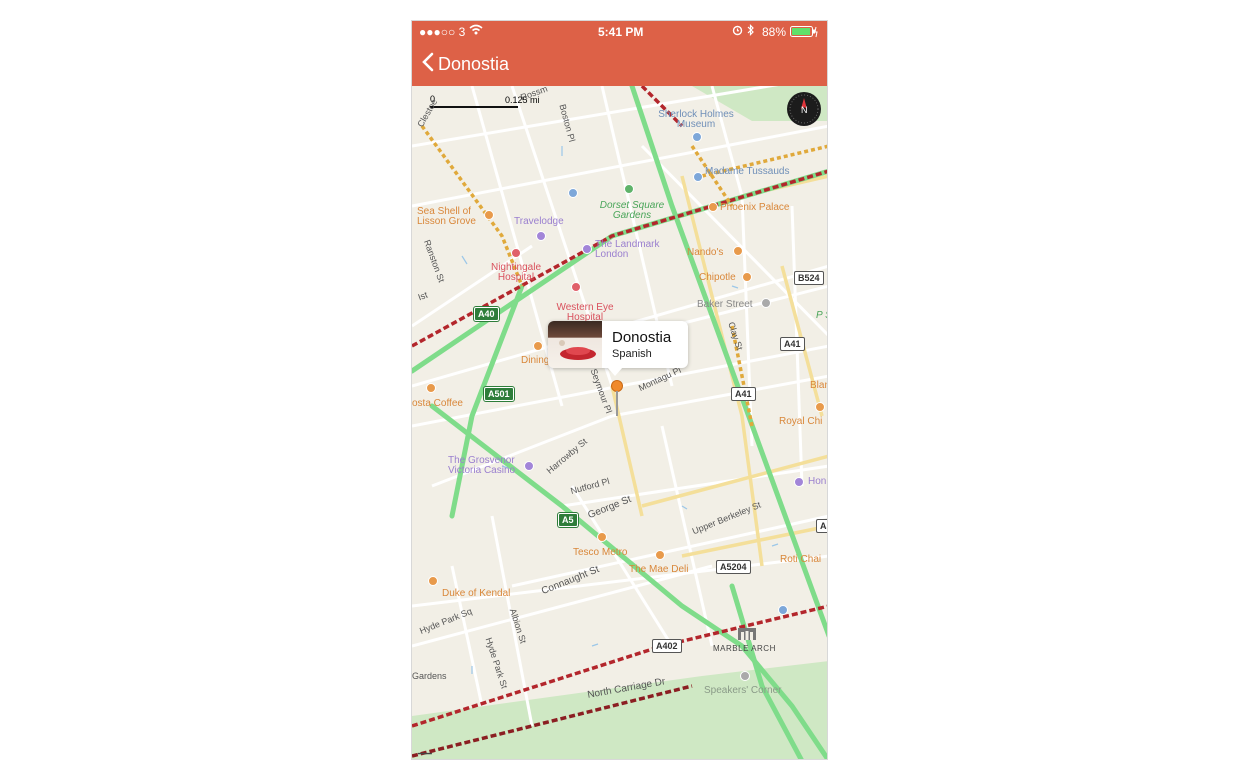  What do you see at coordinates (476, 31) in the screenshot?
I see `wifi-icon` at bounding box center [476, 31].